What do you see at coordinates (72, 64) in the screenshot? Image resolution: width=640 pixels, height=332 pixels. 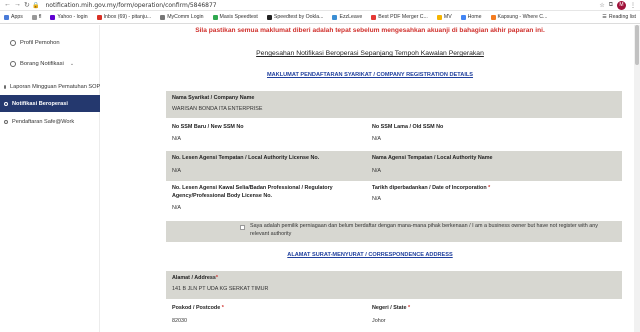 I see `chevron-down-icon: ⌄` at bounding box center [72, 64].